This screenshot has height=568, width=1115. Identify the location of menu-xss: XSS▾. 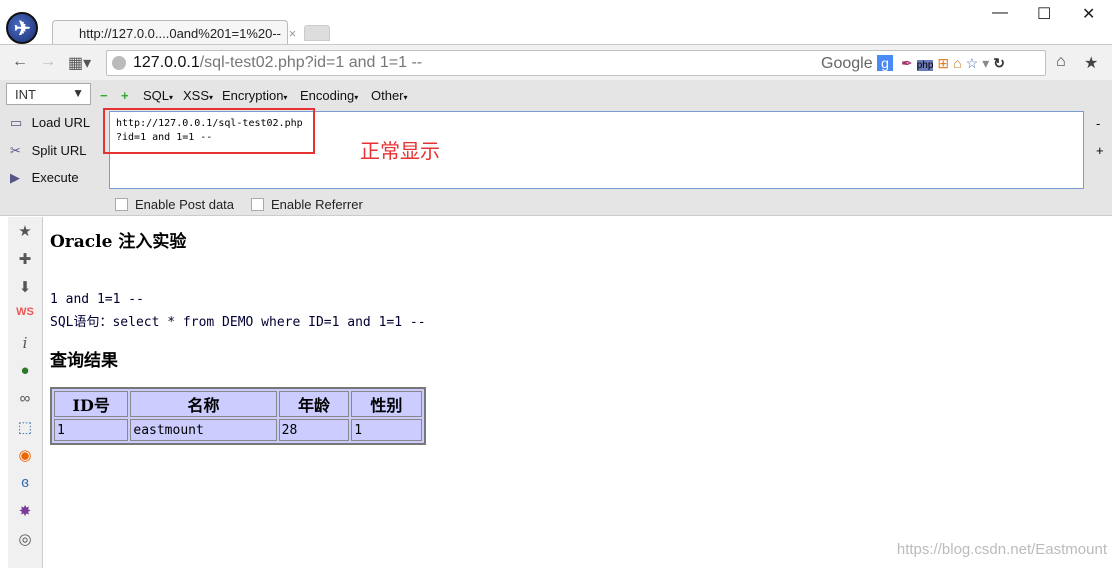
(198, 95).